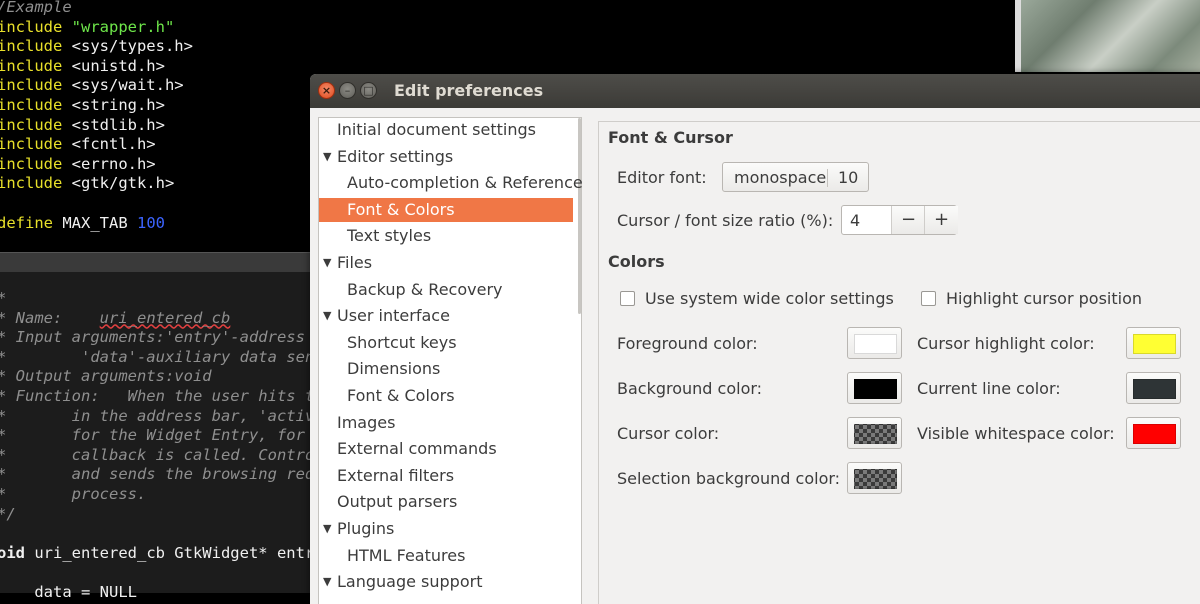 The width and height of the screenshot is (1200, 604). I want to click on sidebar-item: Text styles, so click(389, 236).